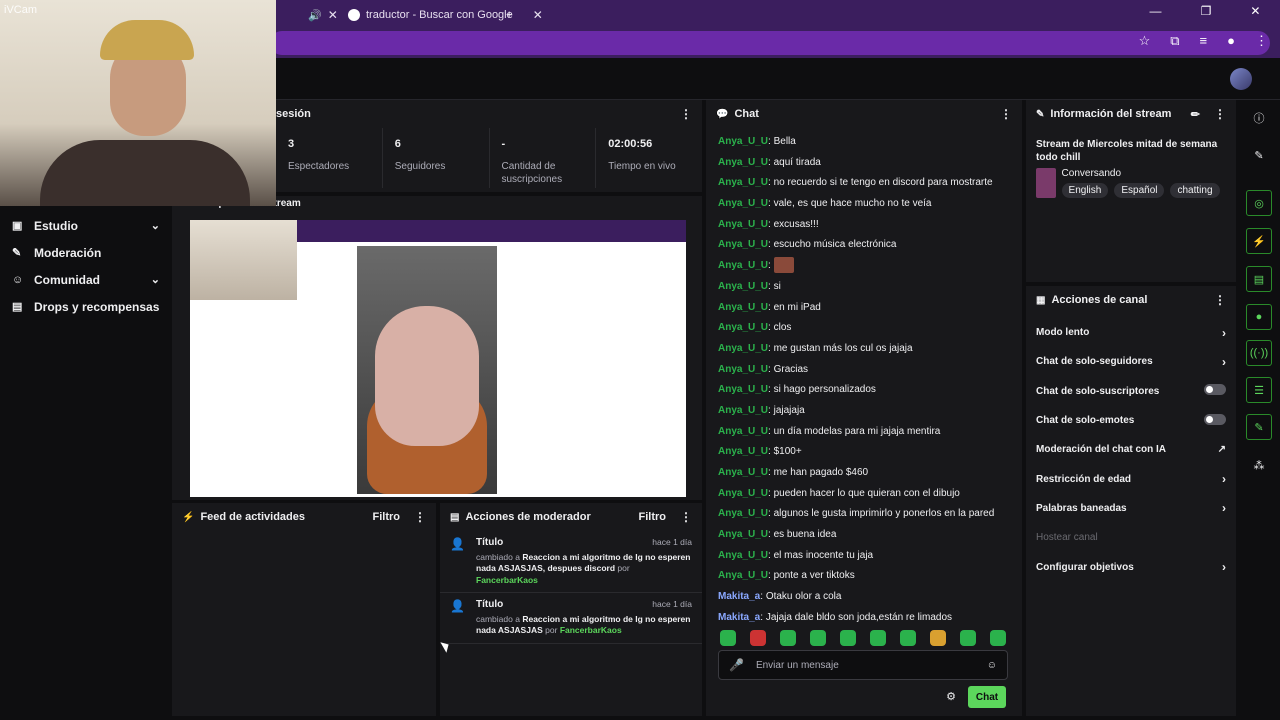 This screenshot has height=720, width=1280. Describe the element at coordinates (1241, 79) in the screenshot. I see `avatar` at that location.